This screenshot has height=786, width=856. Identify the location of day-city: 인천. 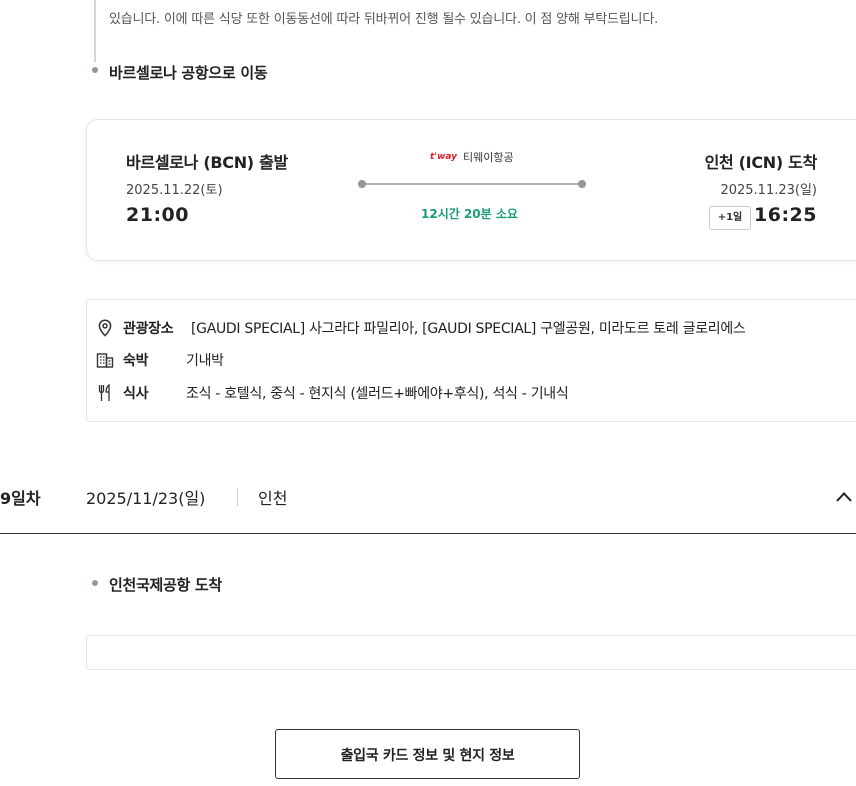
(273, 498).